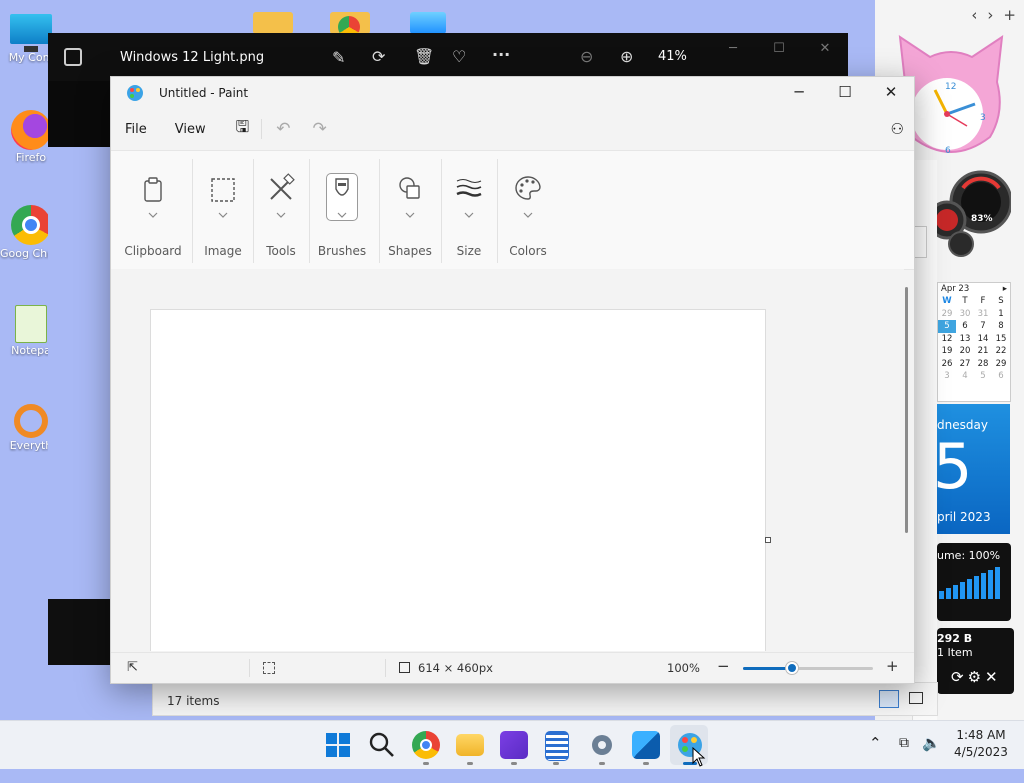 This screenshot has width=1024, height=783. What do you see at coordinates (965, 376) in the screenshot?
I see `calendar-day: 4` at bounding box center [965, 376].